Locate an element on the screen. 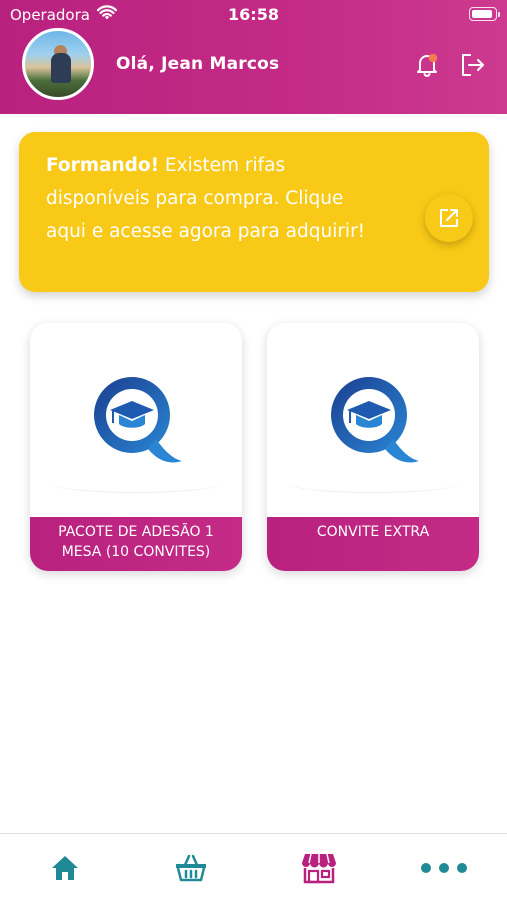 This screenshot has height=900, width=507. product-card: CONVITE EXTRA is located at coordinates (373, 447).